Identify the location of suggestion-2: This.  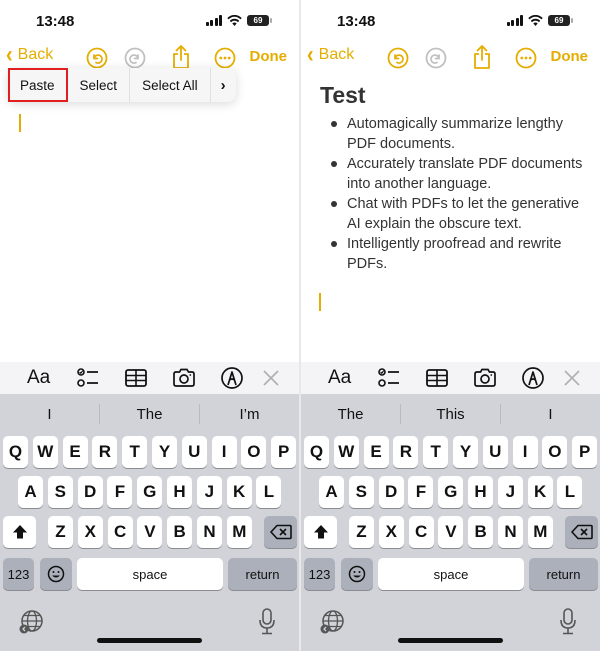
(450, 414).